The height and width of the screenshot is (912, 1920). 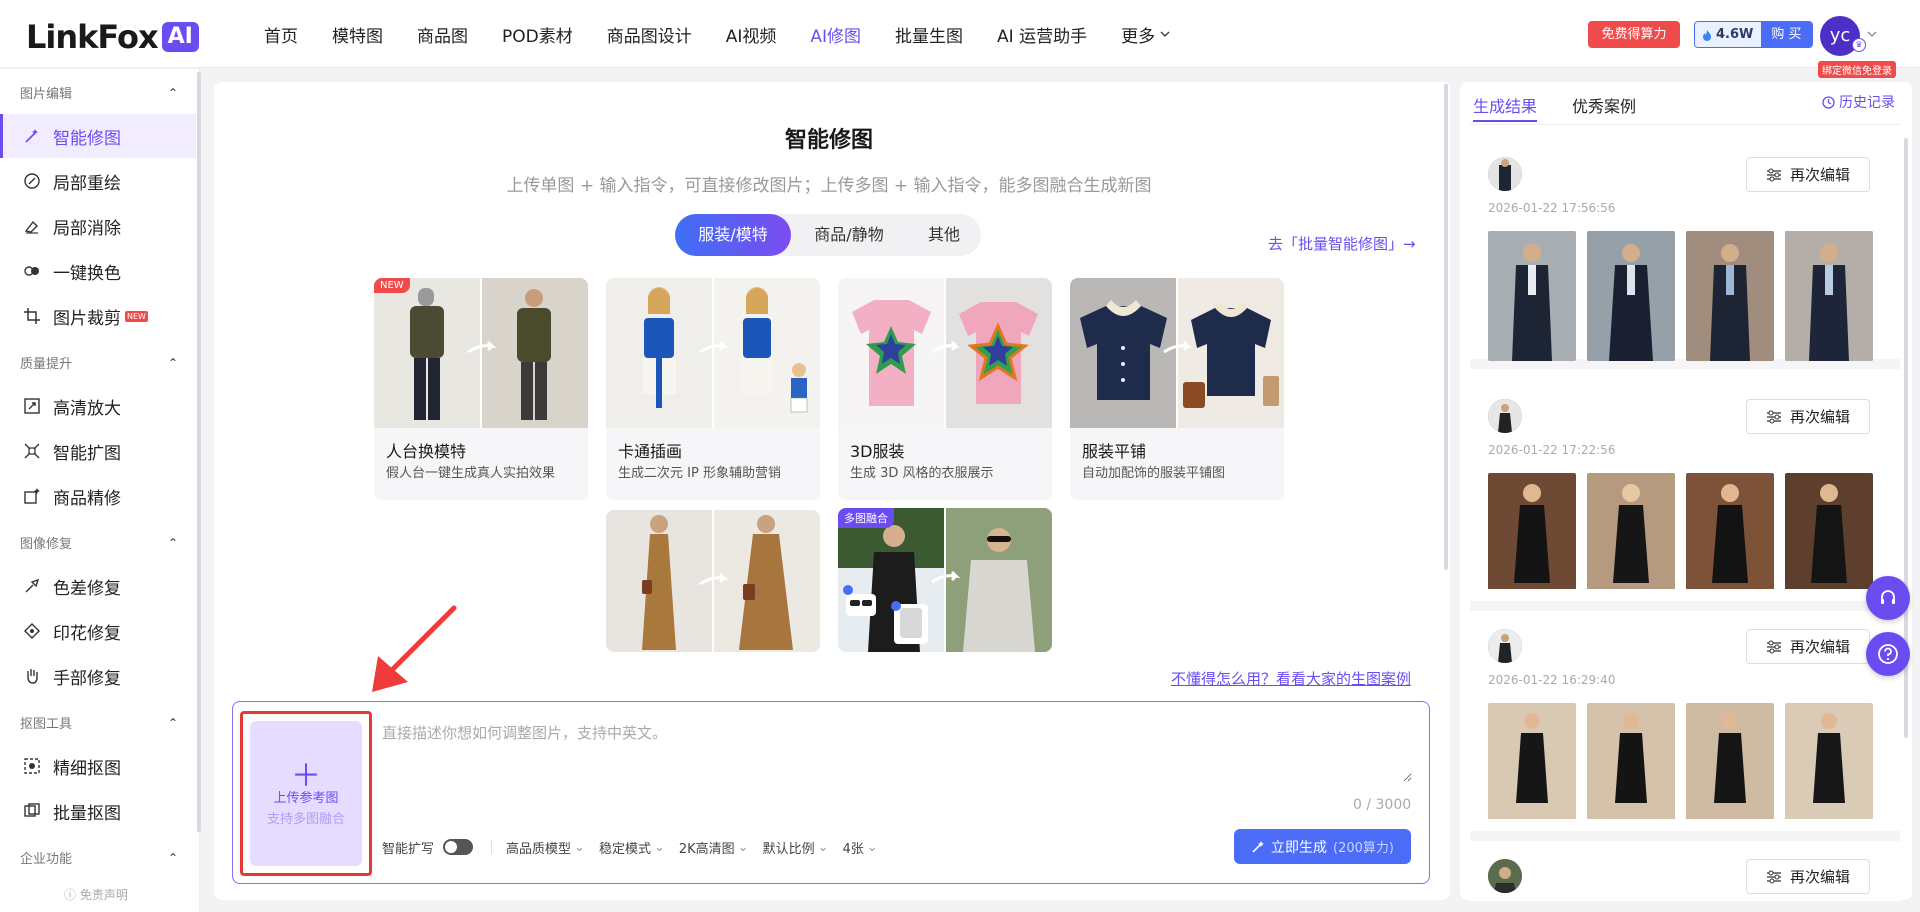 I want to click on sidebar-group-quality: 质量提升 ⌃, so click(x=99, y=363).